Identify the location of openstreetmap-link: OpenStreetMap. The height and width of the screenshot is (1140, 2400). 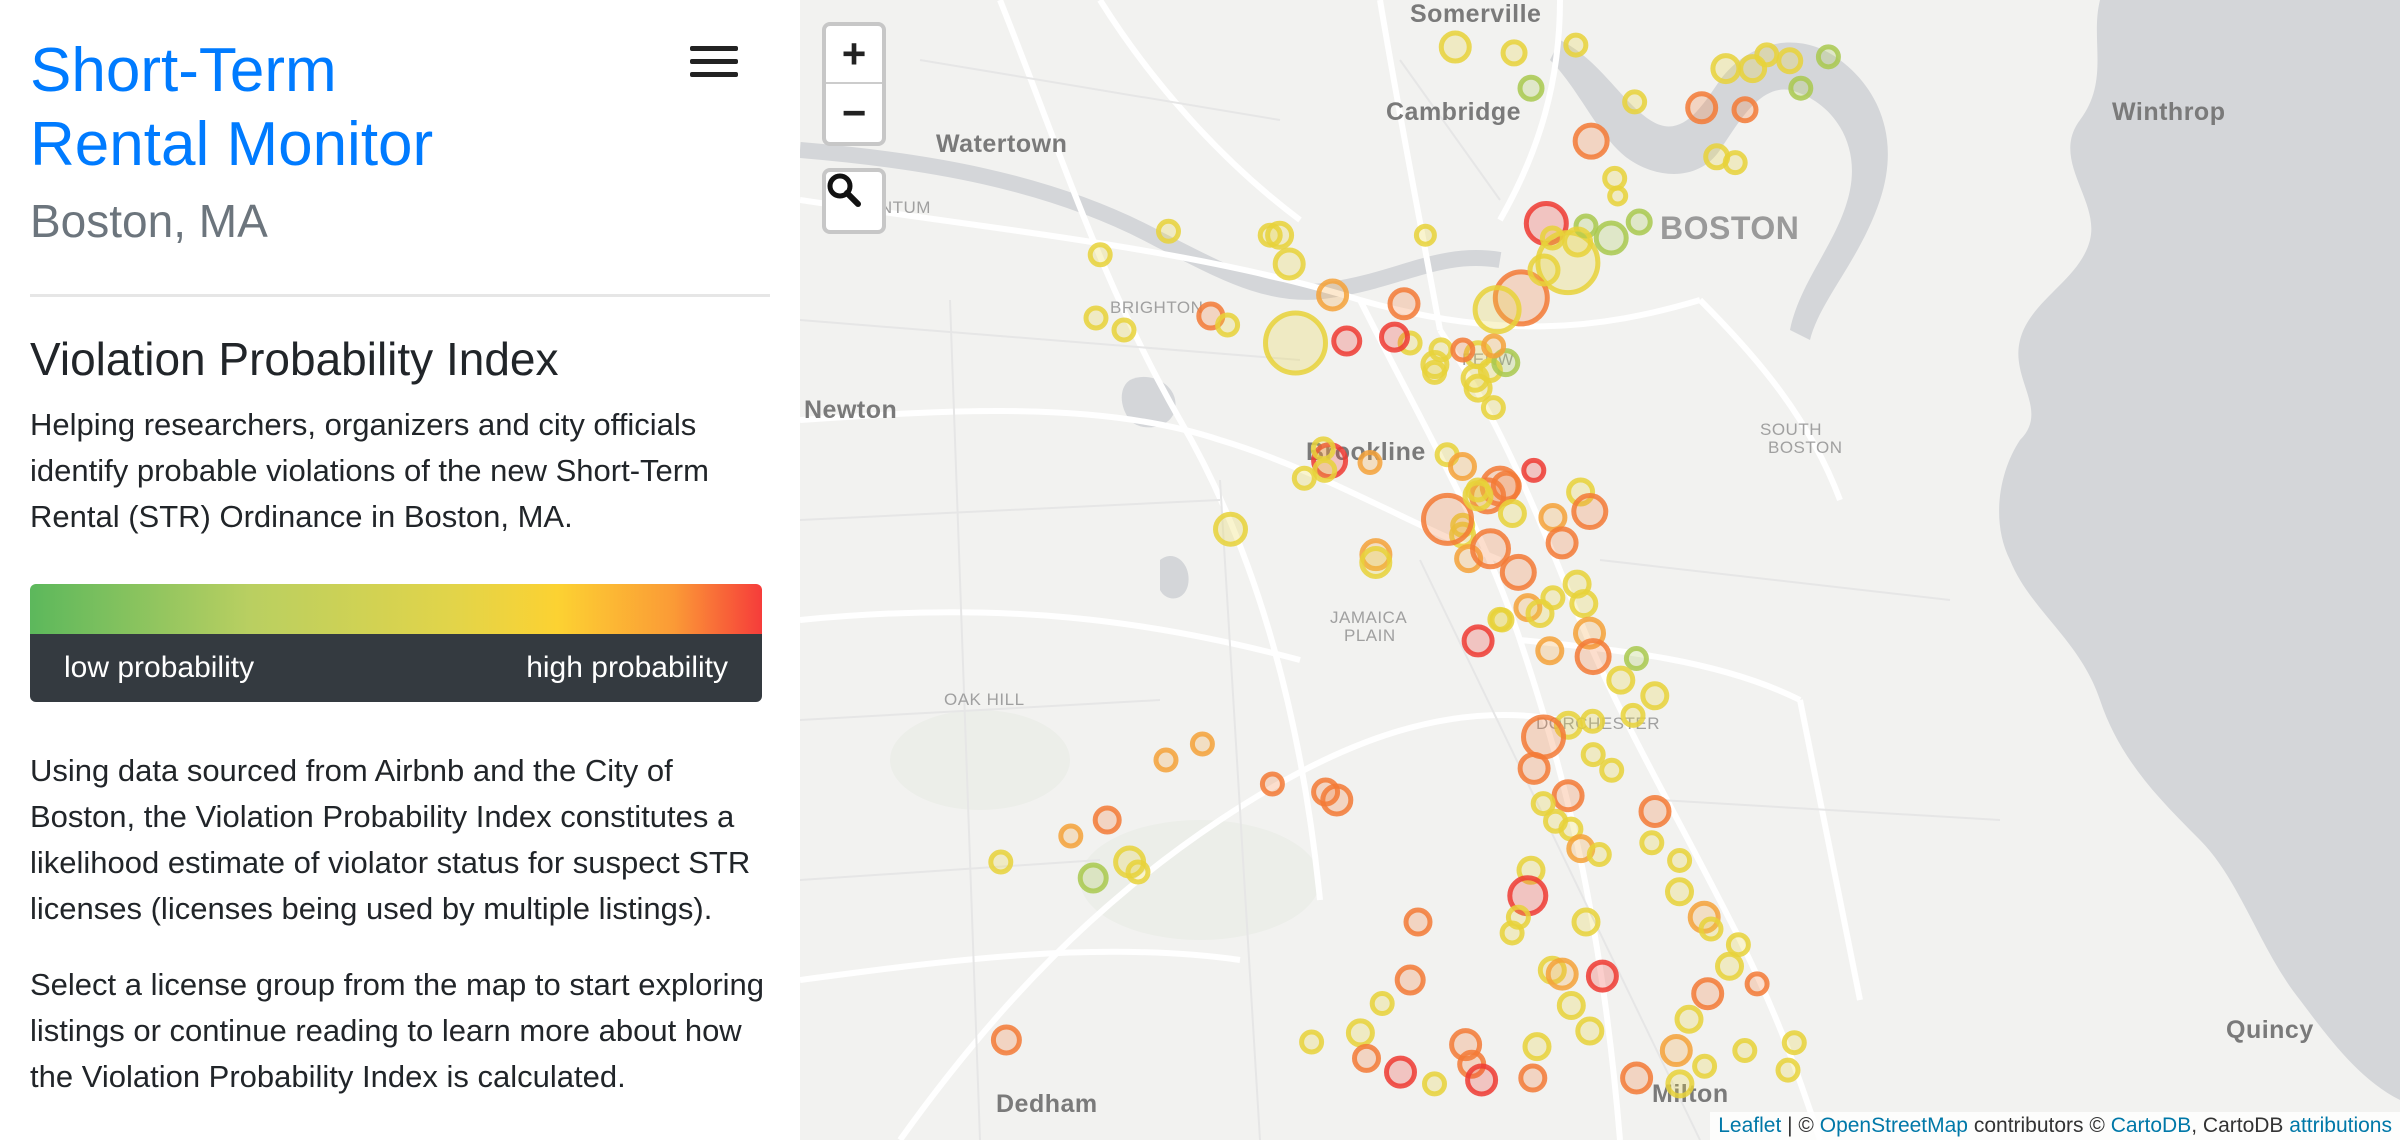
(1894, 1125).